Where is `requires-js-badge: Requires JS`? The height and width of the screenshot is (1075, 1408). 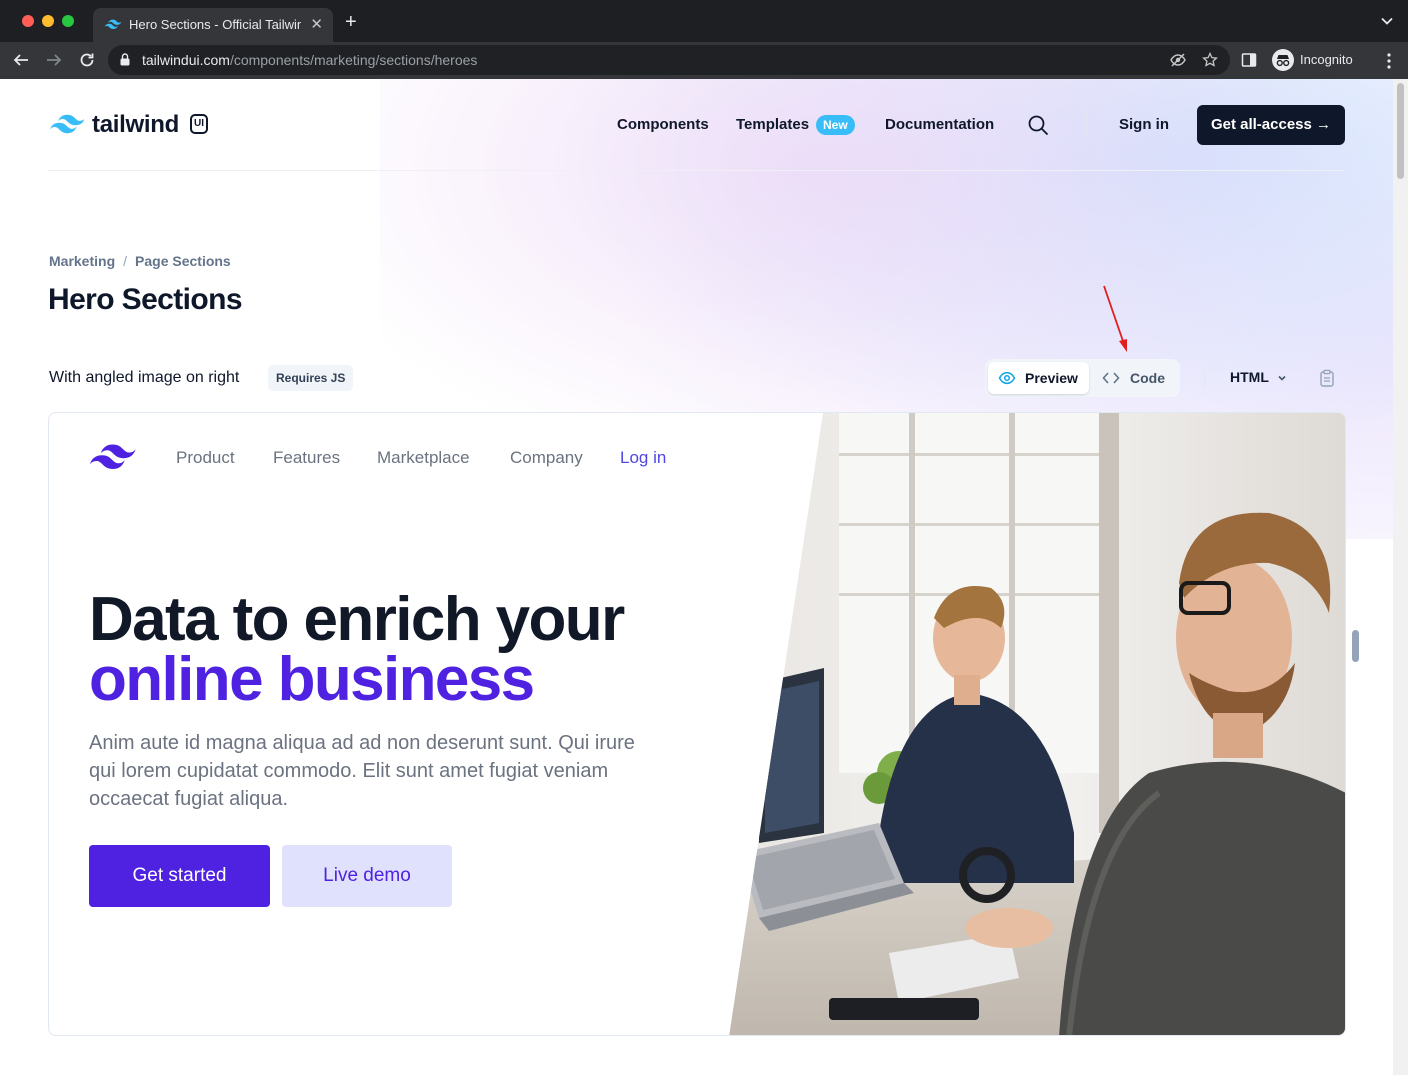
requires-js-badge: Requires JS is located at coordinates (311, 378).